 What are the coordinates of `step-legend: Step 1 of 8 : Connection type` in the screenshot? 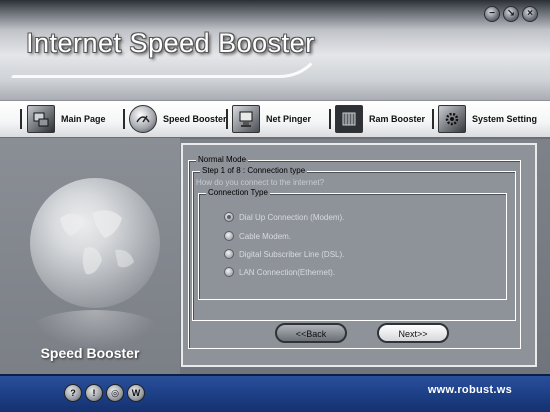 It's located at (254, 170).